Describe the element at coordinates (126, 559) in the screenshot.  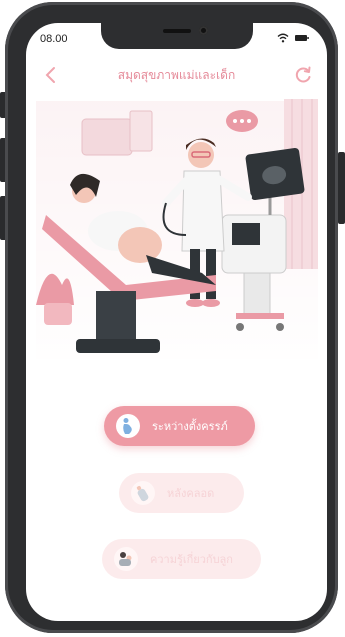
I see `mother-baby-icon` at that location.